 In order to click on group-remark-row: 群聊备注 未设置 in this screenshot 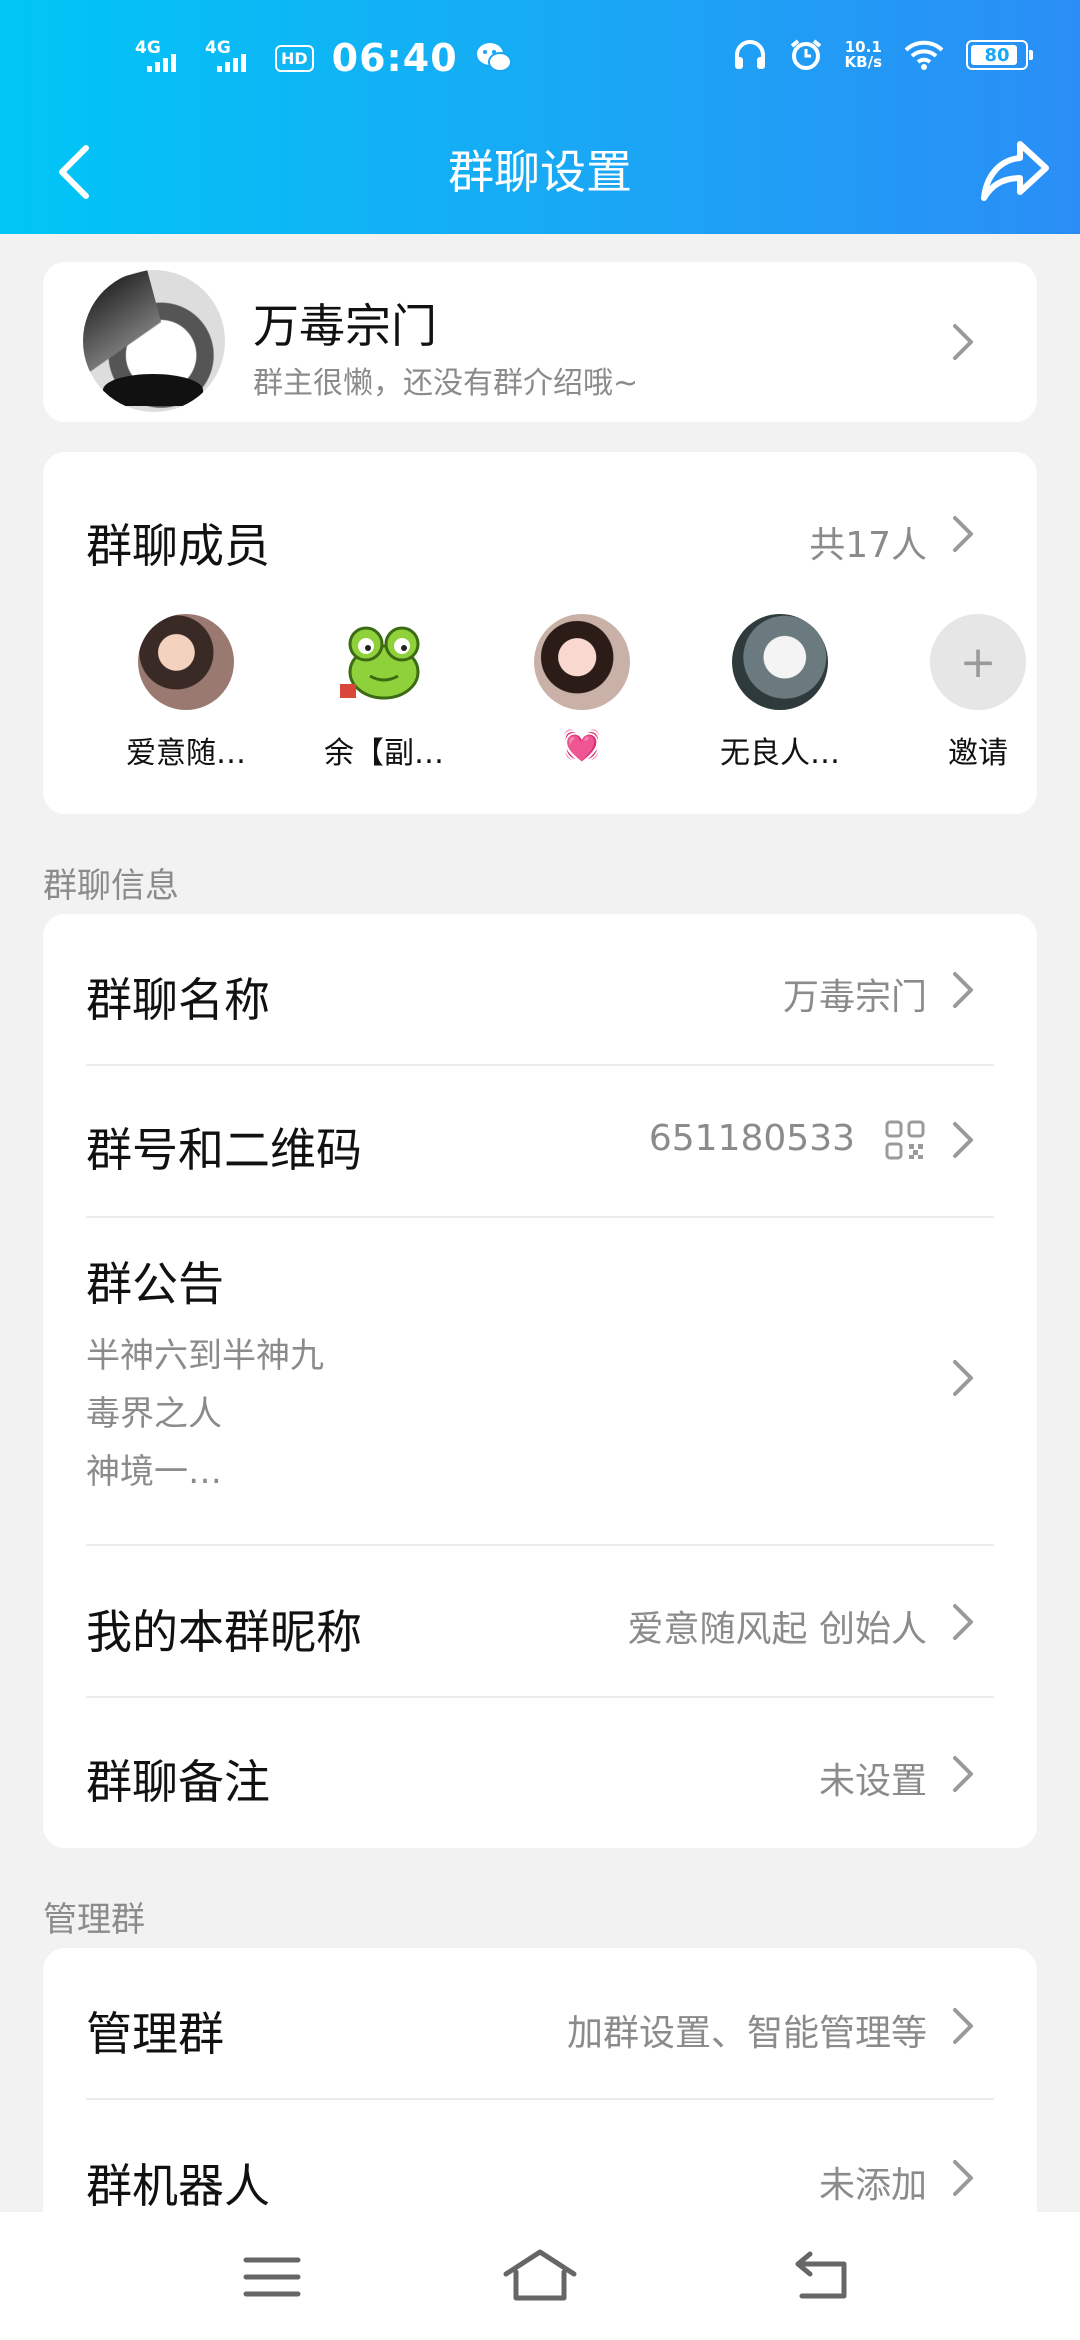, I will do `click(540, 1773)`.